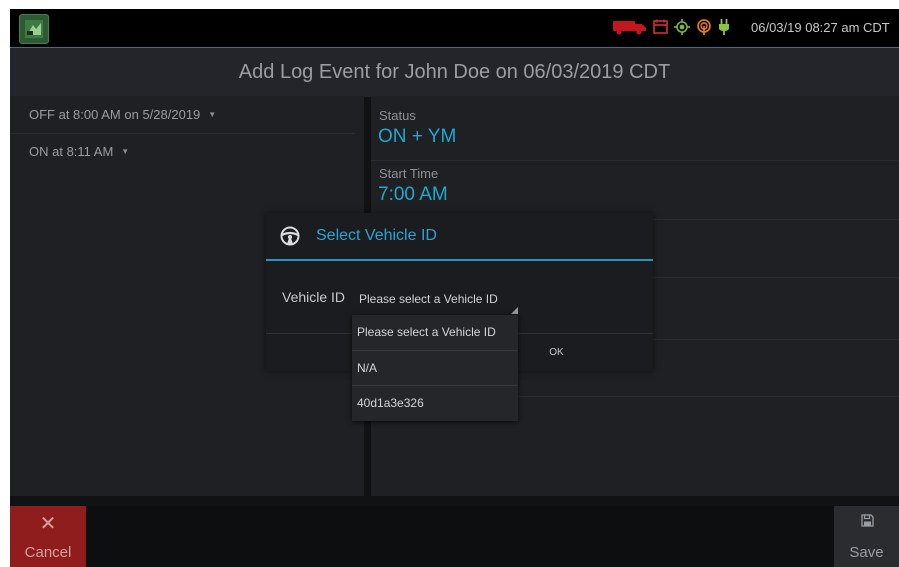 Image resolution: width=899 pixels, height=567 pixels. I want to click on divider, so click(635, 160).